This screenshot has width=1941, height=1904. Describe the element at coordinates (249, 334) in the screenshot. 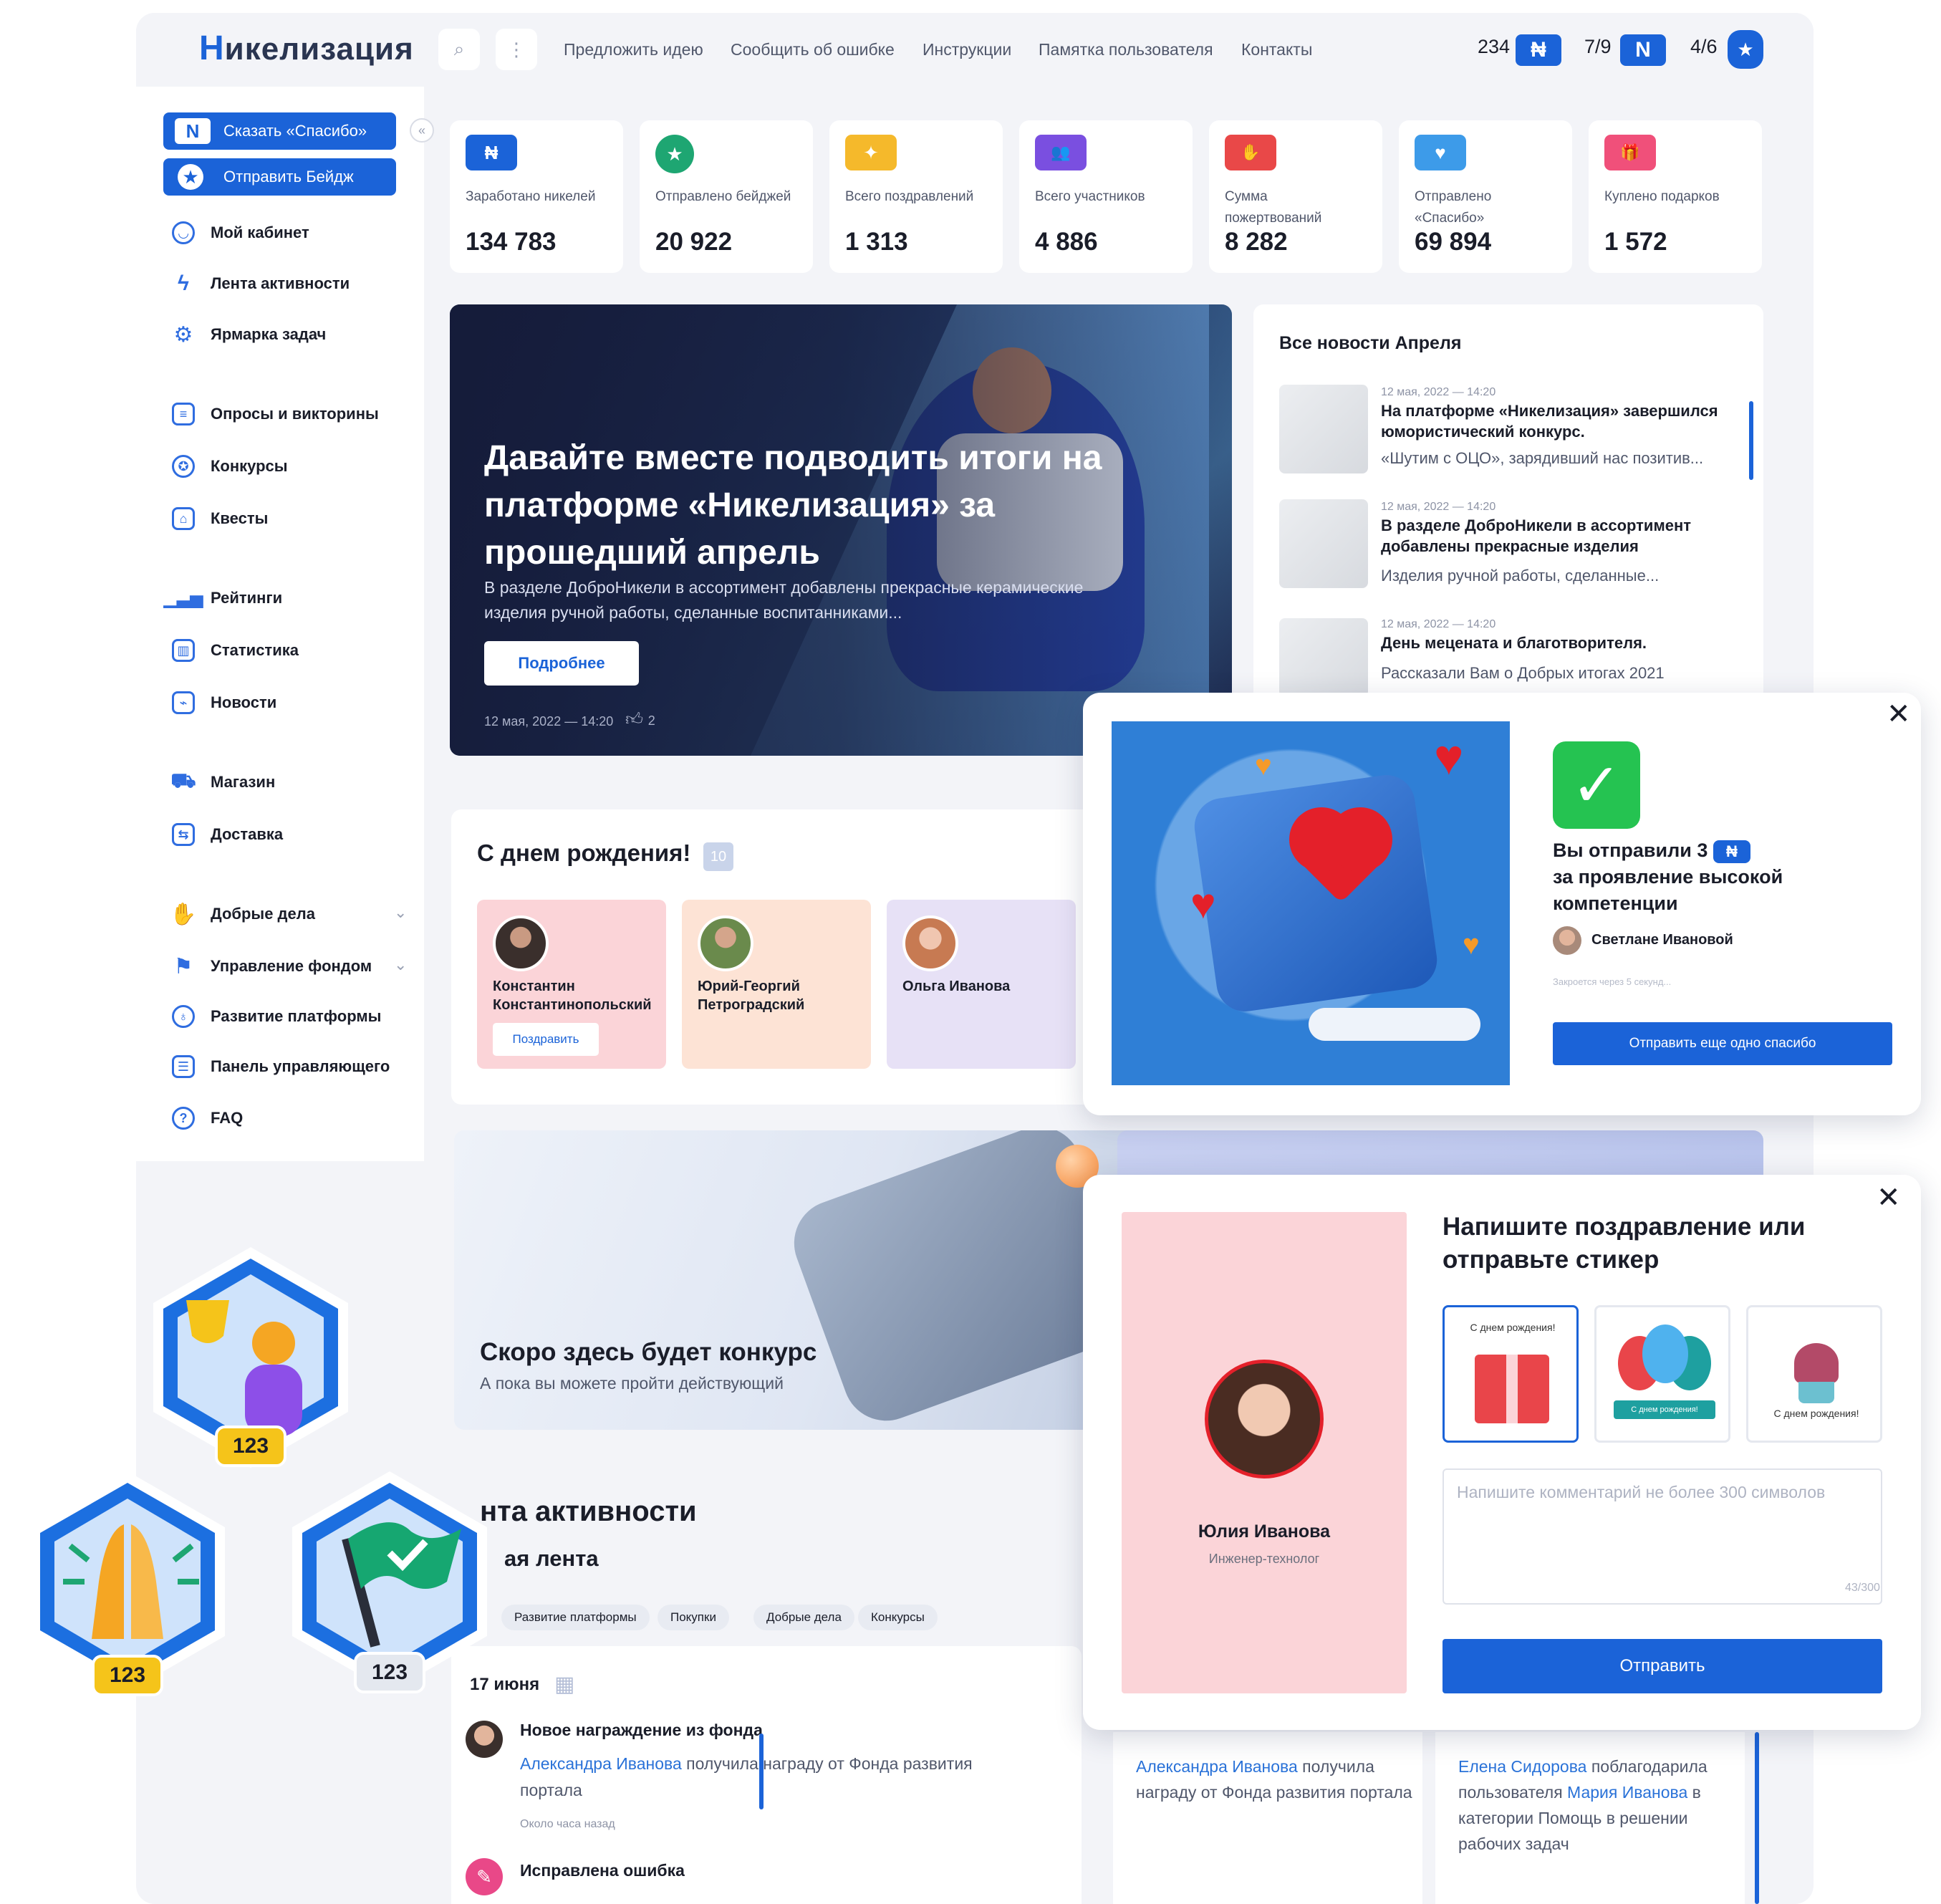

I see `sidebar-item-tasks: ⚙ Ярмарка задач` at that location.